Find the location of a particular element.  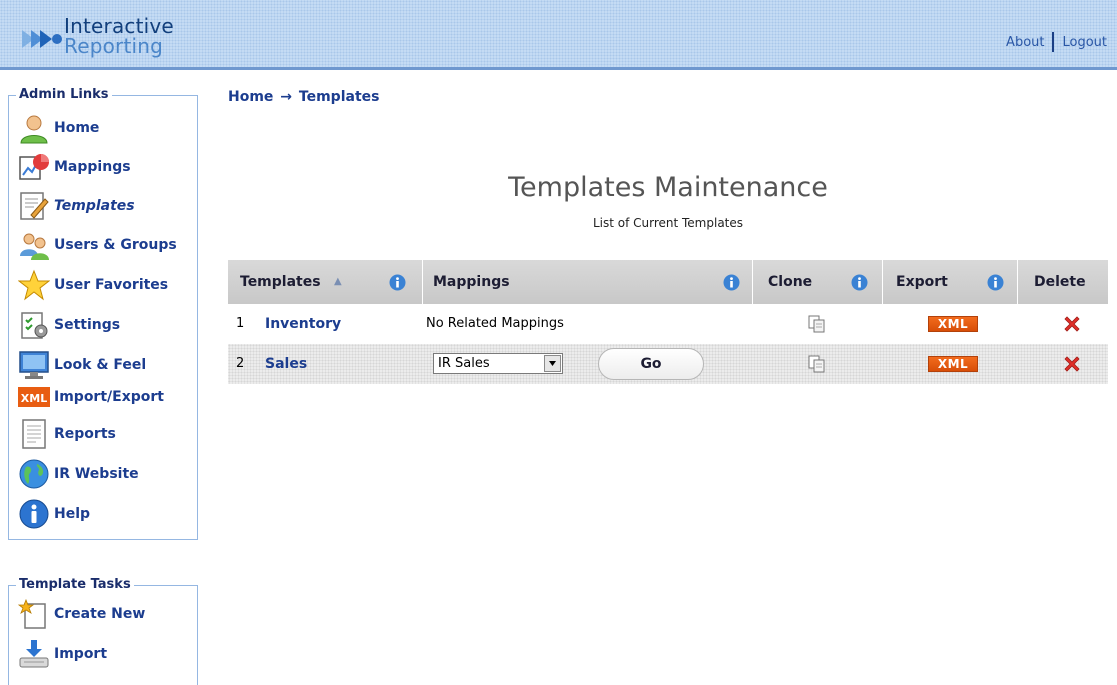

sidebar-item-mappings: Mappings is located at coordinates (74, 167).